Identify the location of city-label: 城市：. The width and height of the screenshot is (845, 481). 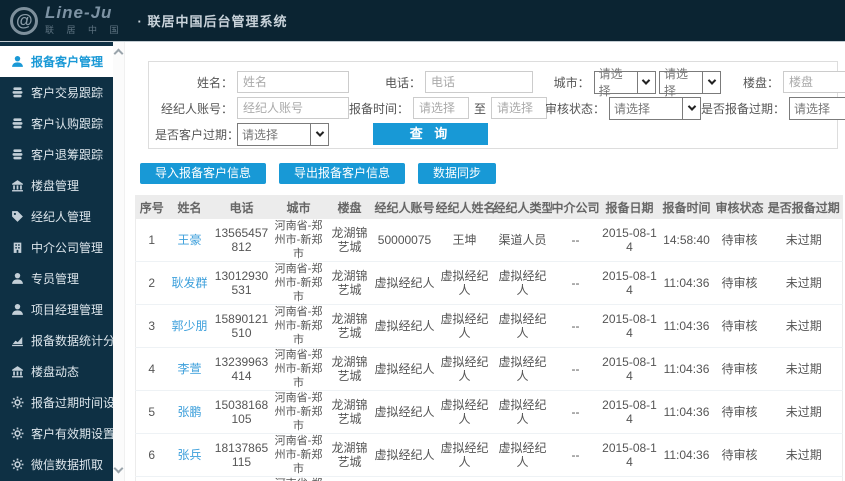
(571, 82).